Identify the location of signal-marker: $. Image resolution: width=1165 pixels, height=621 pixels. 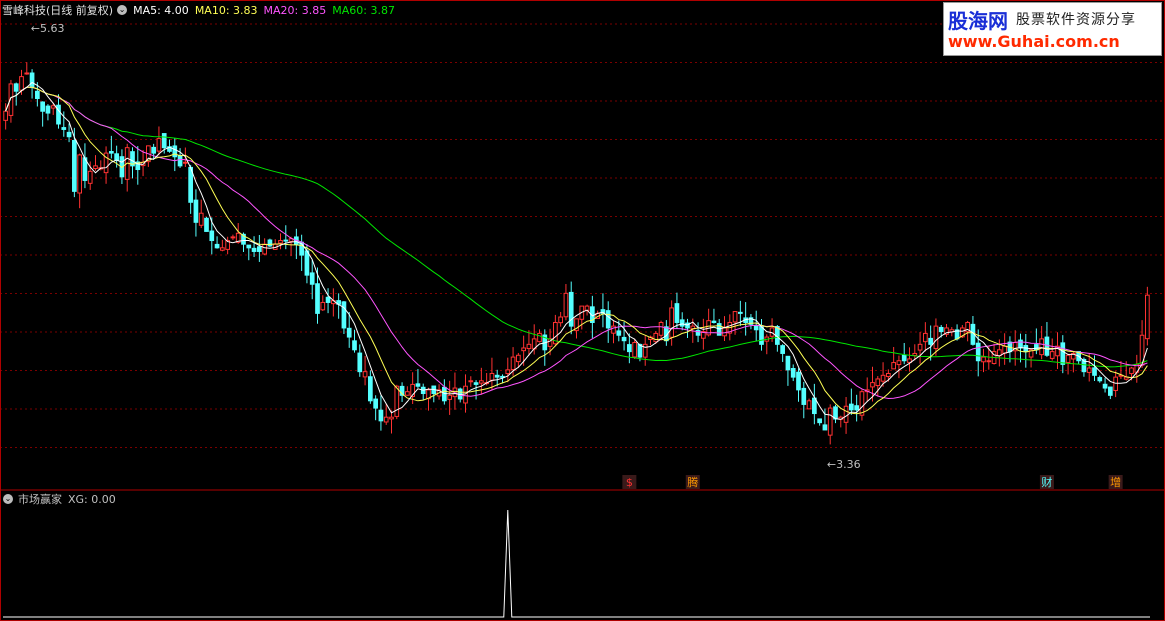
(629, 482).